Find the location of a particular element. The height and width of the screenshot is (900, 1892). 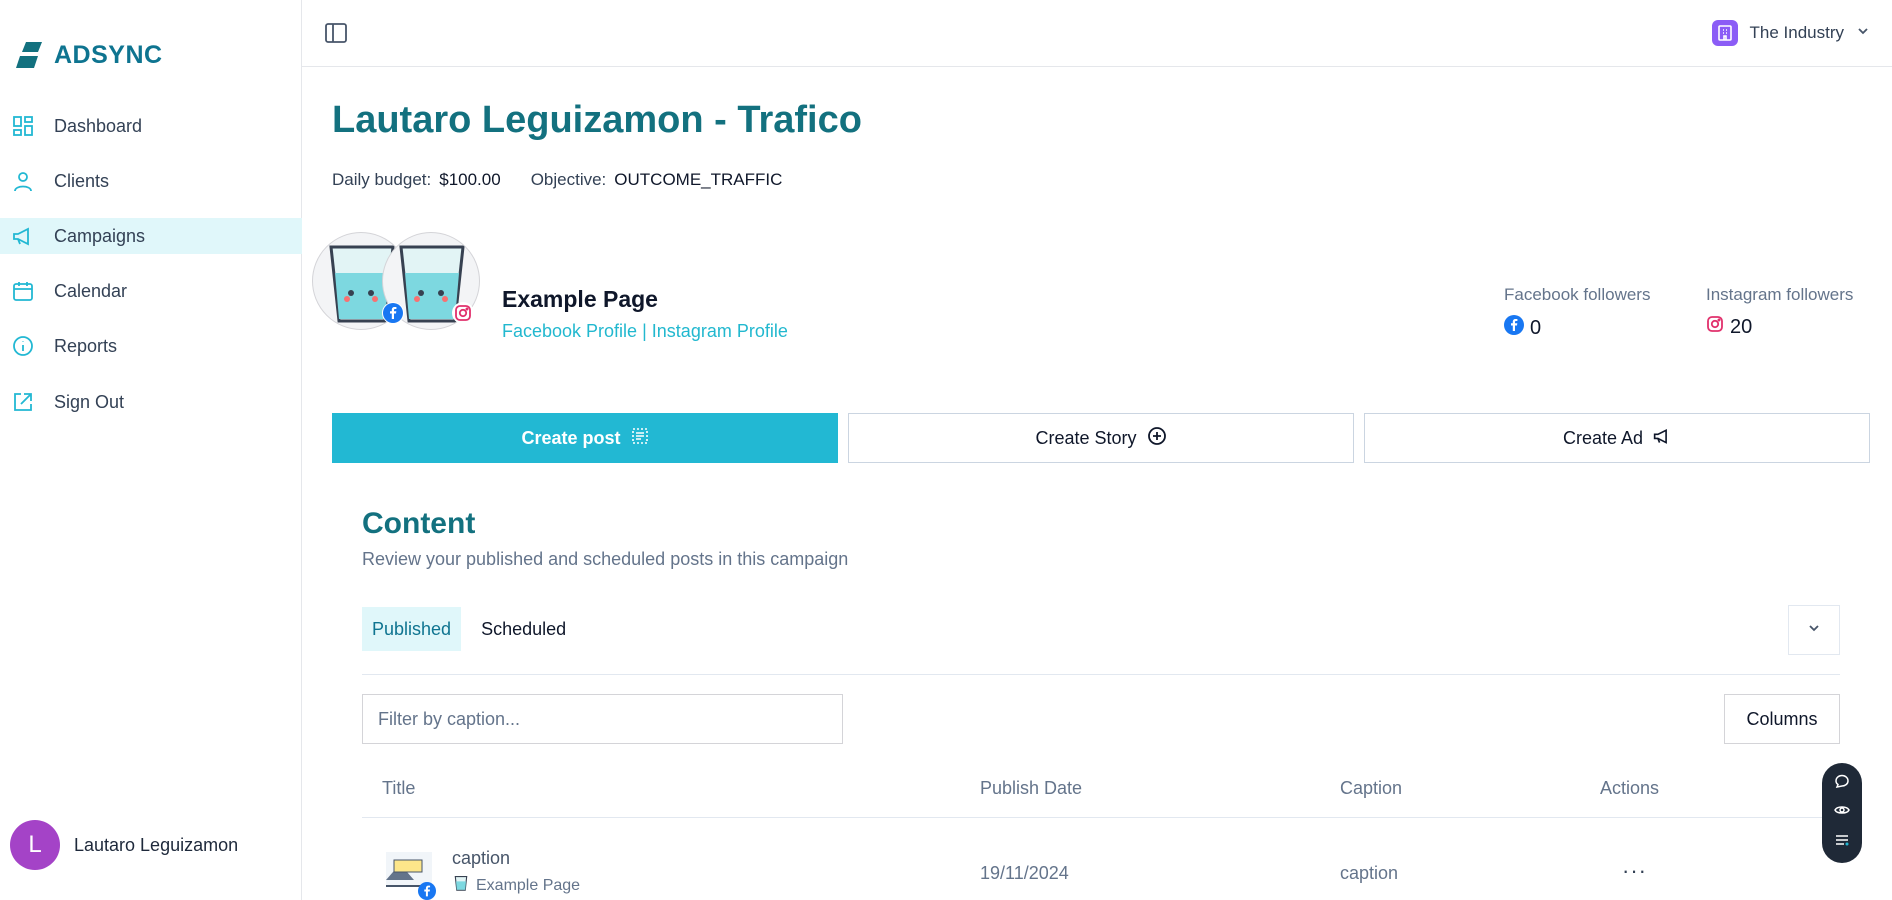

sidebar-item-label: Campaigns is located at coordinates (100, 235).